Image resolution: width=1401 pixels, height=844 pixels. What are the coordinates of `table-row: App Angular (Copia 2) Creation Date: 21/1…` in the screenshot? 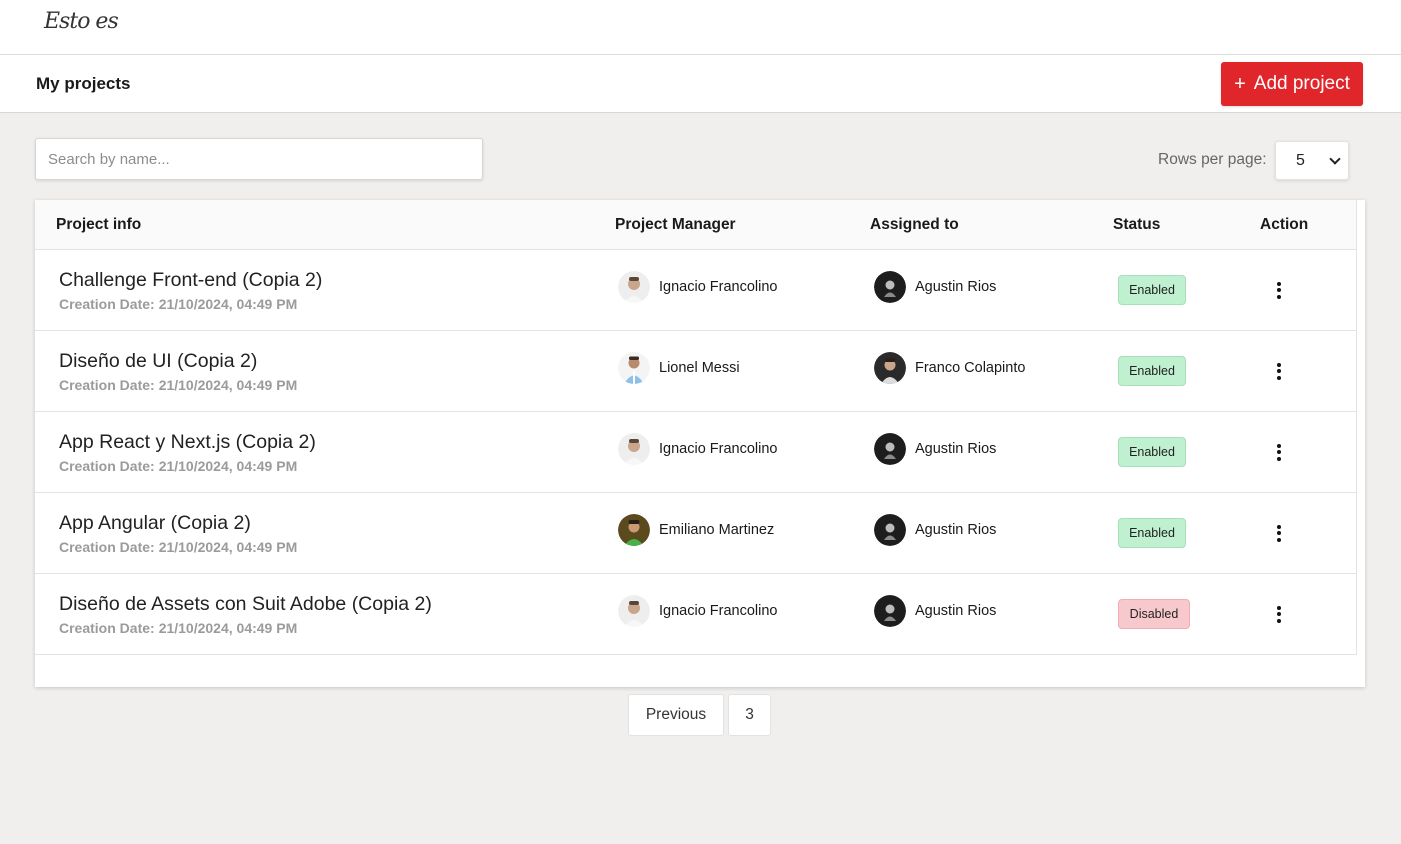 It's located at (696, 533).